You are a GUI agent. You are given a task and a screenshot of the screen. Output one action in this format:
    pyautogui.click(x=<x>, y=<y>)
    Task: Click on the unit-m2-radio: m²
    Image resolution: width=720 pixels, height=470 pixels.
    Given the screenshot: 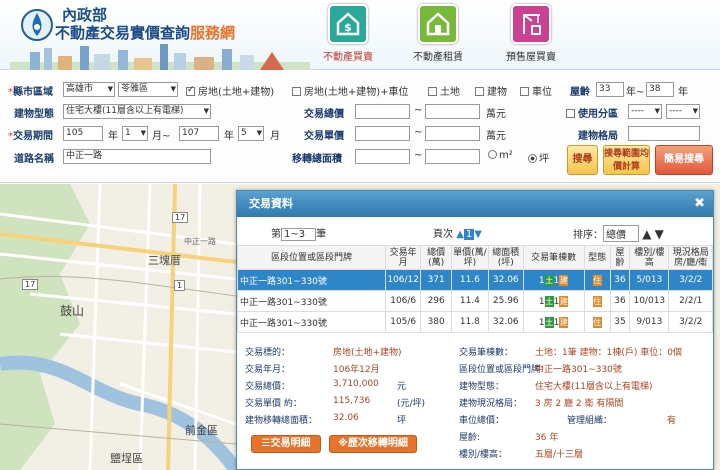 What is the action you would take?
    pyautogui.click(x=500, y=155)
    